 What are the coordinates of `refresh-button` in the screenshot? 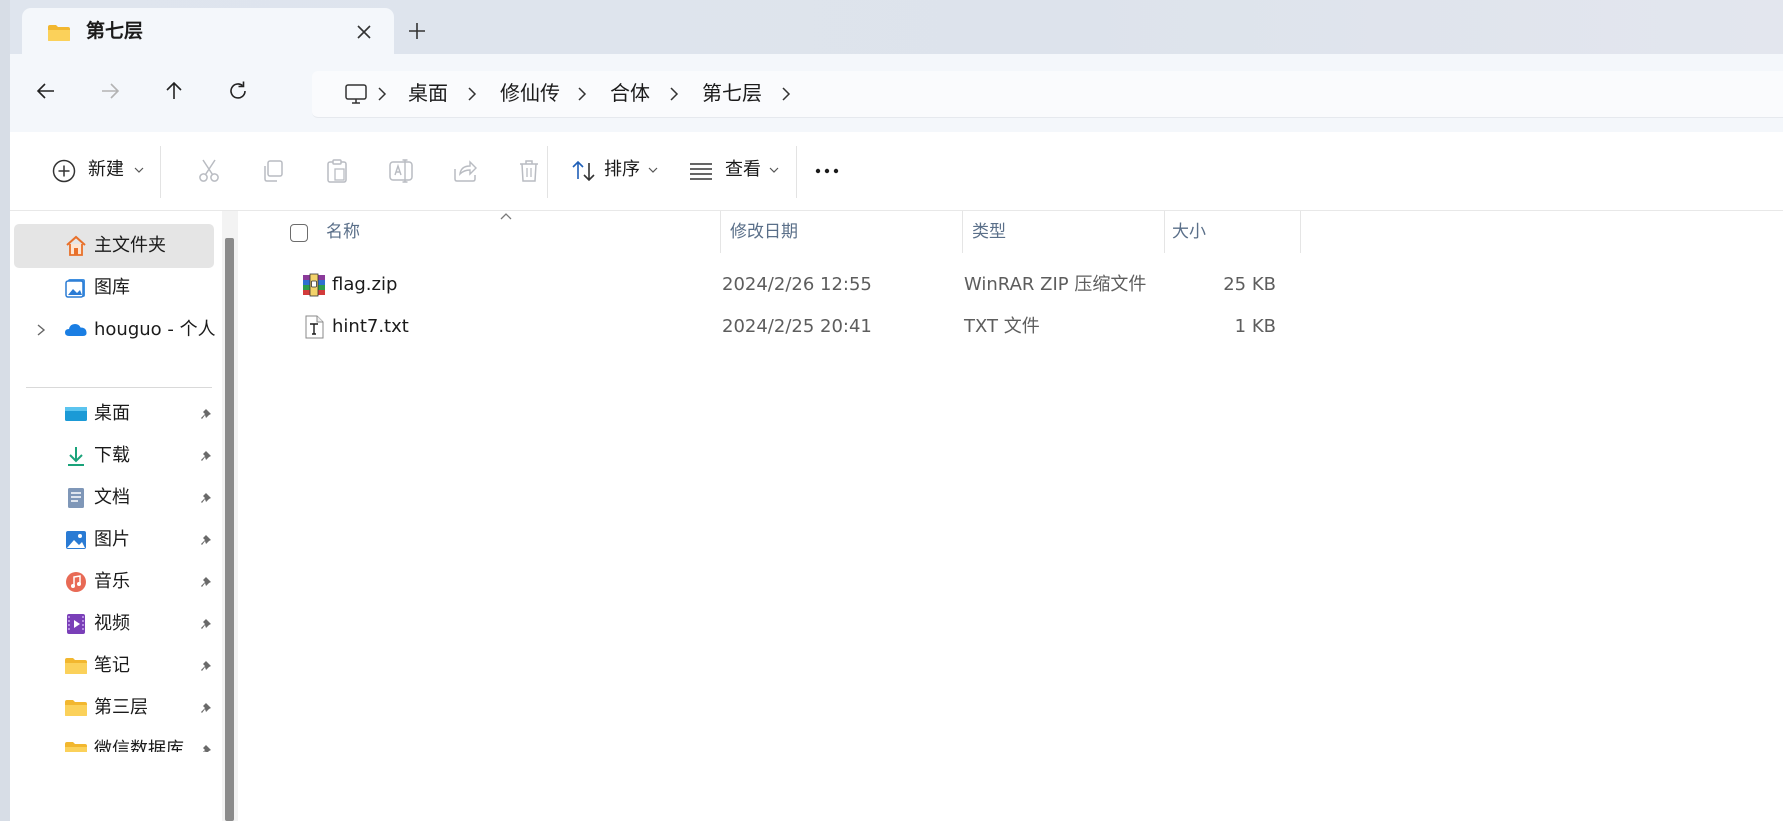 It's located at (238, 91).